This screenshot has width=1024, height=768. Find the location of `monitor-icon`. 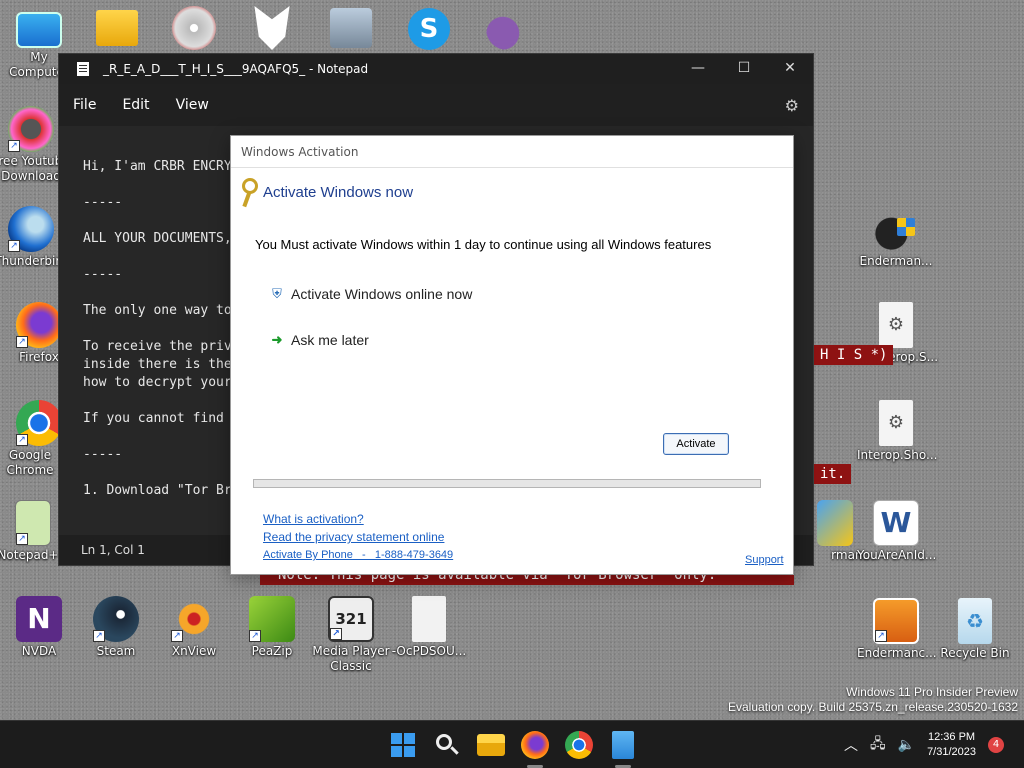

monitor-icon is located at coordinates (39, 30).